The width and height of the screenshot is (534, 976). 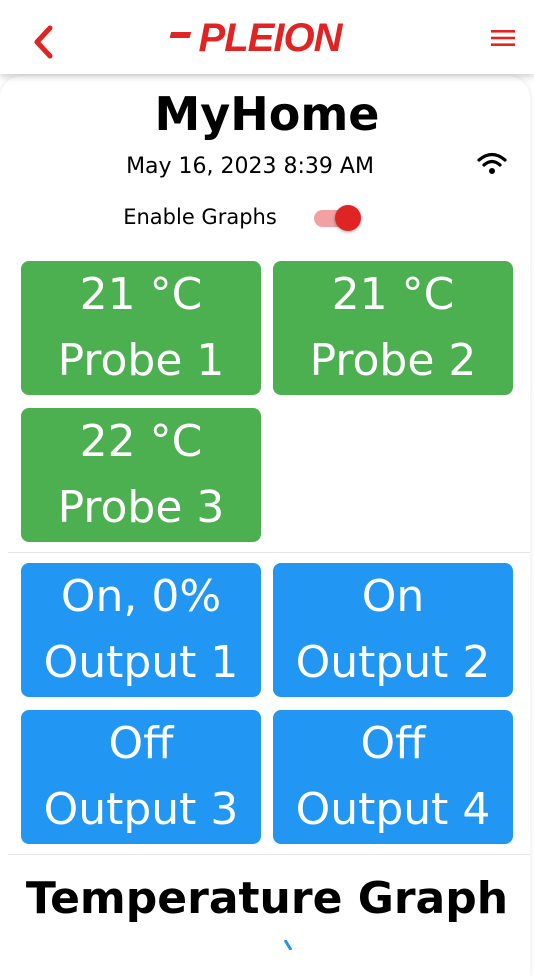 I want to click on device-title: MyHome, so click(x=267, y=114).